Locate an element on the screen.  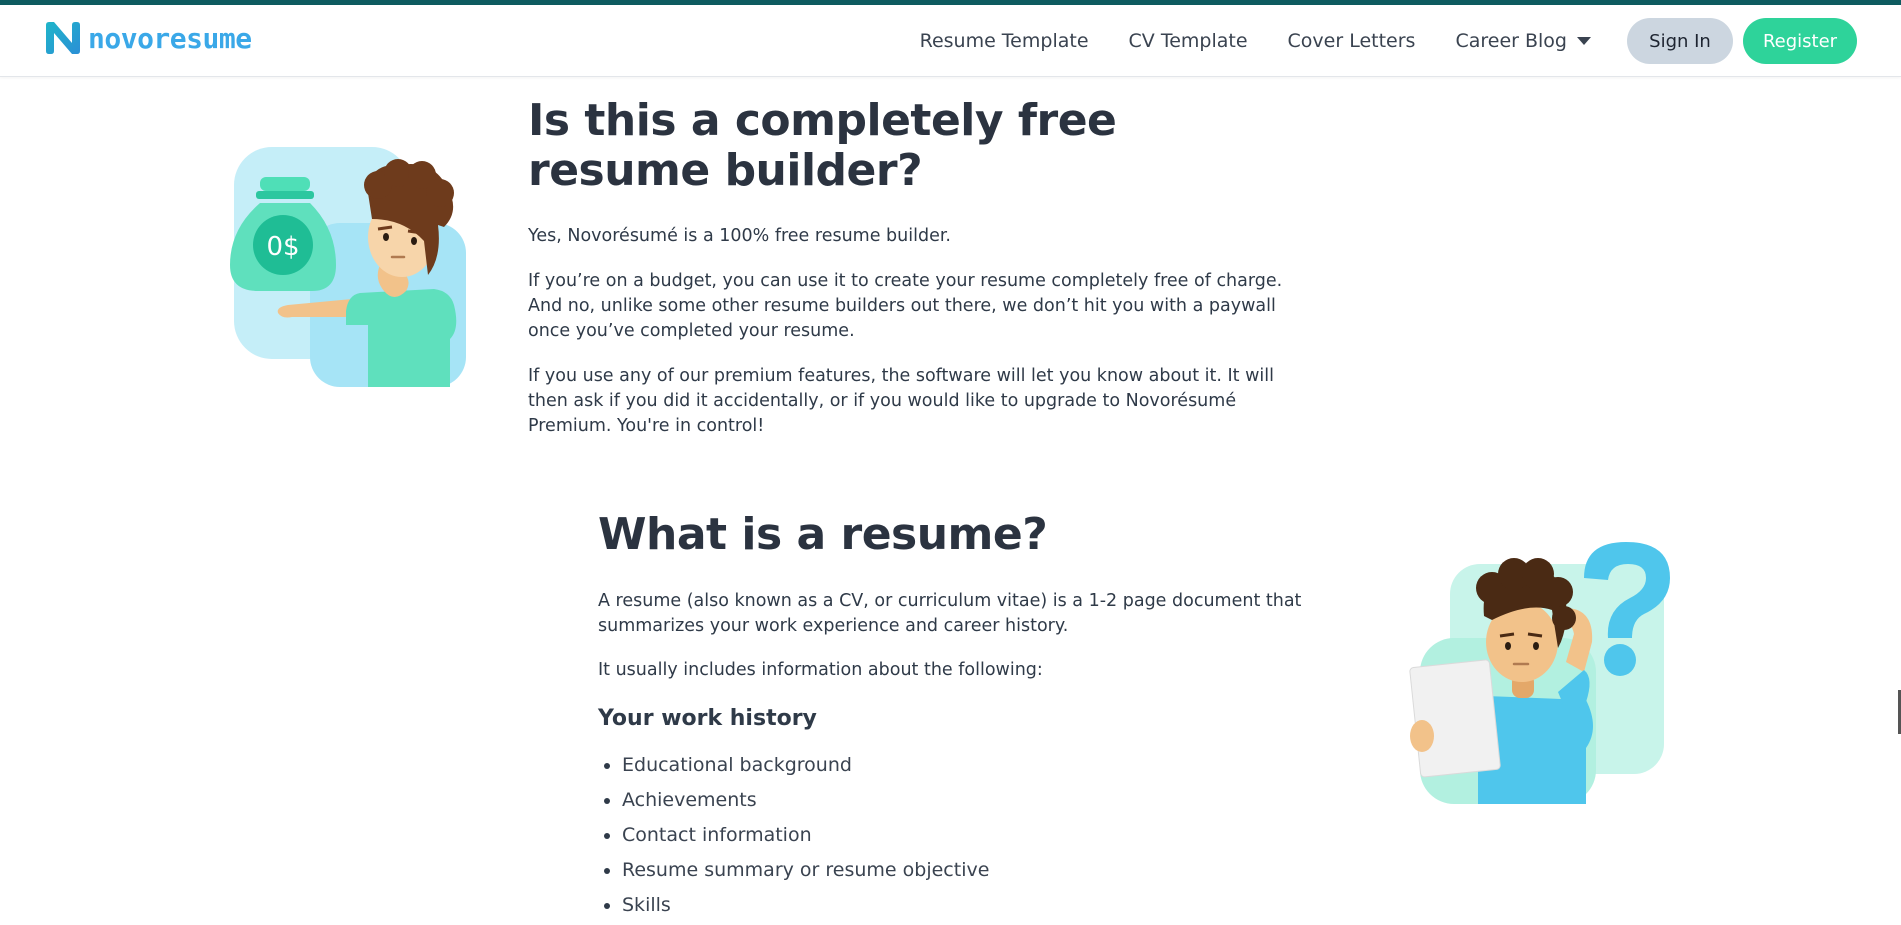
novoresume-logo-icon is located at coordinates (63, 38).